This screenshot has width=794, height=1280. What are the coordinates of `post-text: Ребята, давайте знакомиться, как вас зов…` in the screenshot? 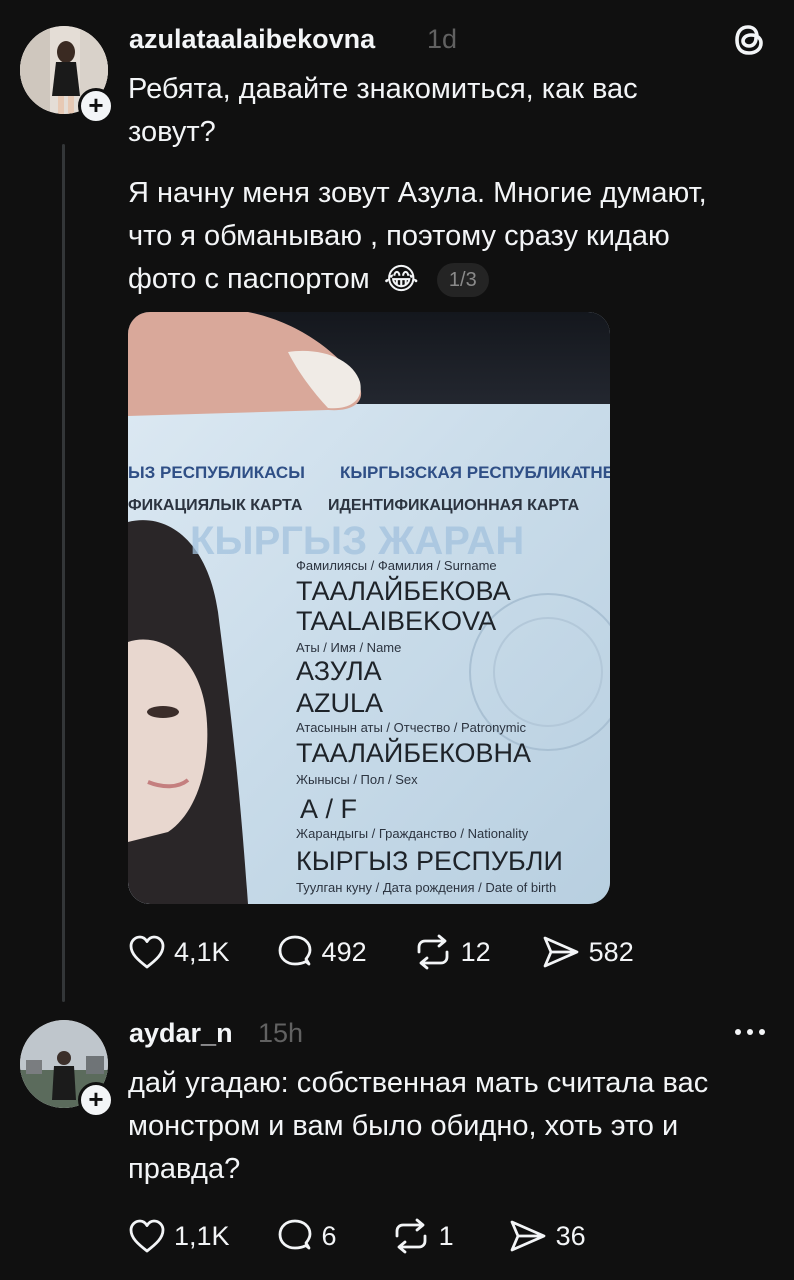 It's located at (428, 184).